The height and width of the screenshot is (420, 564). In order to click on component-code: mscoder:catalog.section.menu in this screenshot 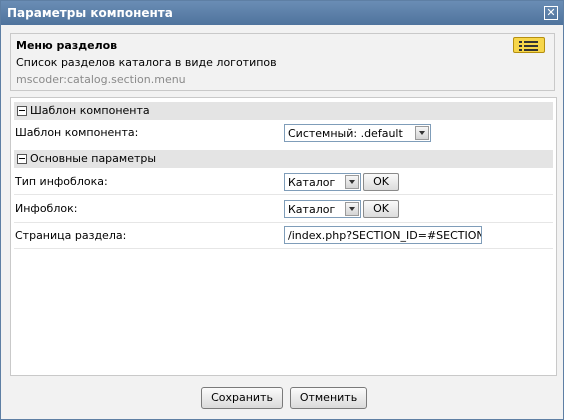, I will do `click(101, 79)`.